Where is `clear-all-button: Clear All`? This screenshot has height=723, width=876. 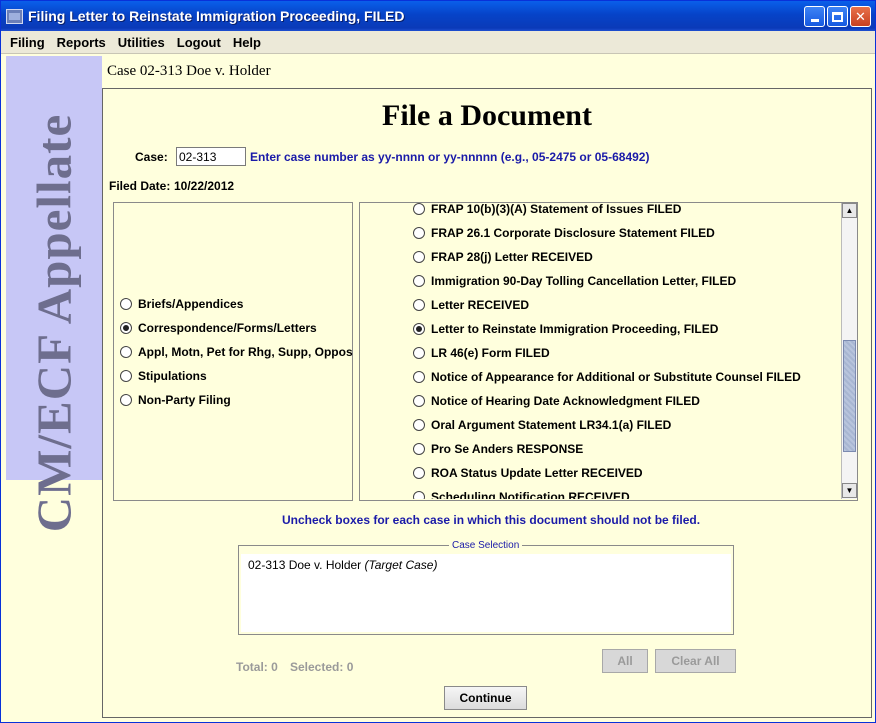 clear-all-button: Clear All is located at coordinates (695, 661).